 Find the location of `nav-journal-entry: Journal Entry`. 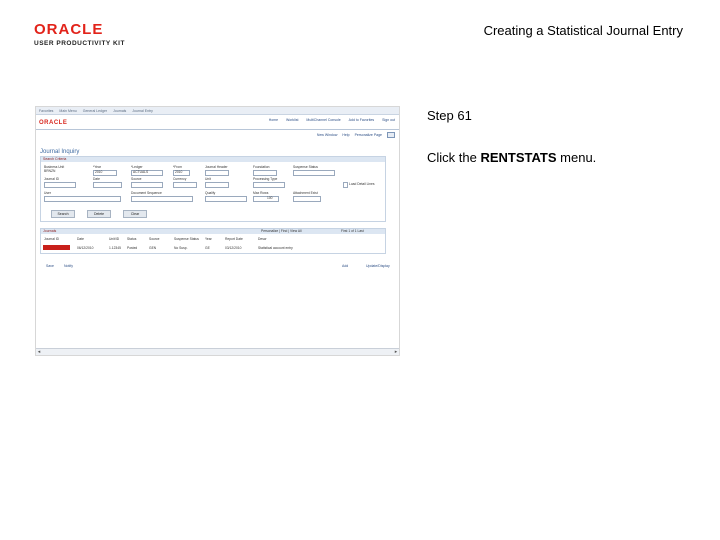

nav-journal-entry: Journal Entry is located at coordinates (142, 111).